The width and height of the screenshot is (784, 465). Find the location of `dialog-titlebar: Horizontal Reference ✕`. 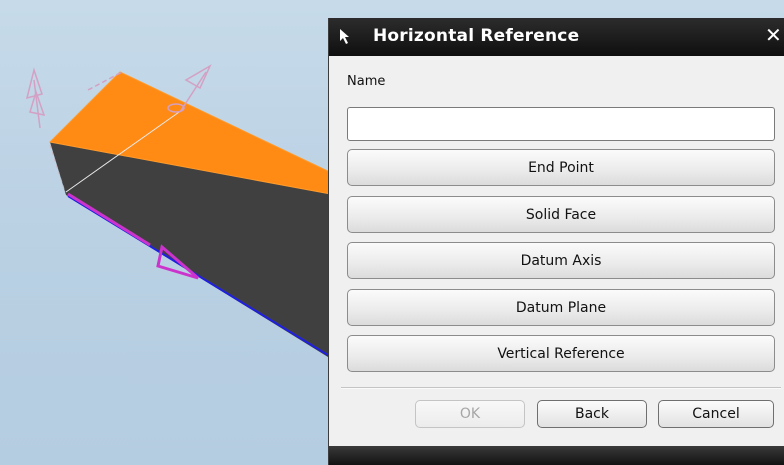

dialog-titlebar: Horizontal Reference ✕ is located at coordinates (556, 37).